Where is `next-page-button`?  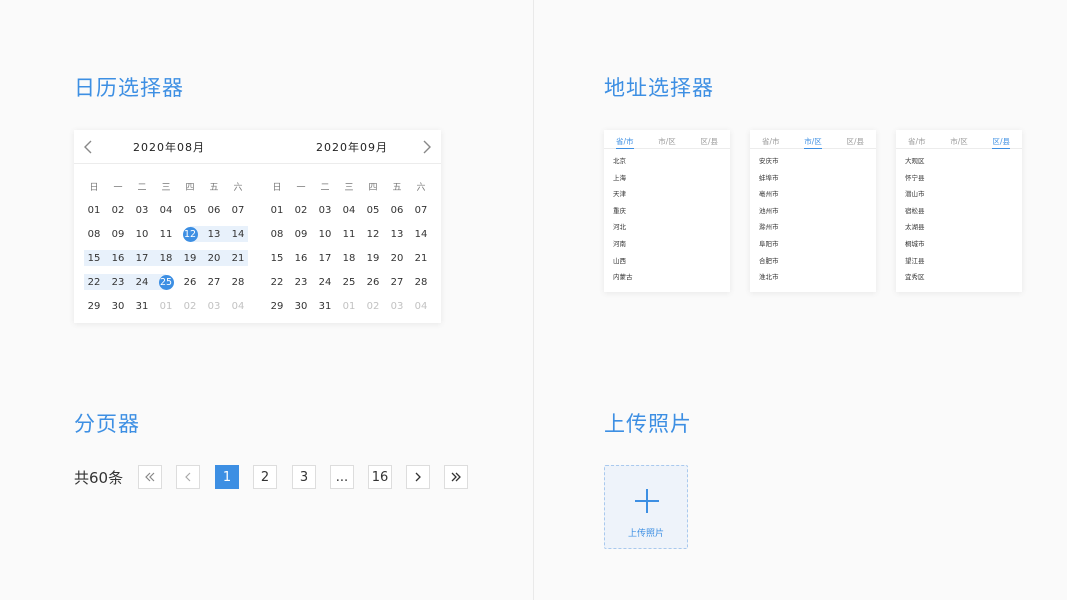
next-page-button is located at coordinates (418, 477).